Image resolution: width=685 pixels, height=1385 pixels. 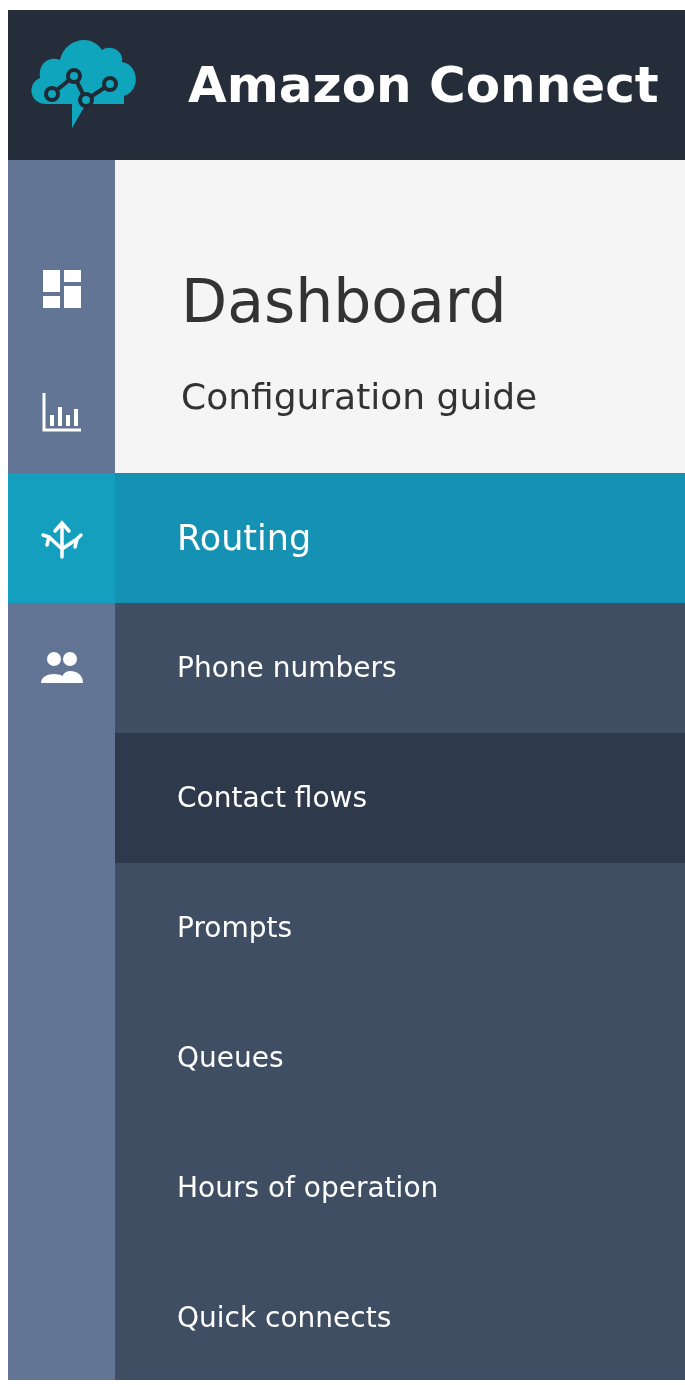 What do you see at coordinates (400, 1316) in the screenshot?
I see `menu-item: Quick connects` at bounding box center [400, 1316].